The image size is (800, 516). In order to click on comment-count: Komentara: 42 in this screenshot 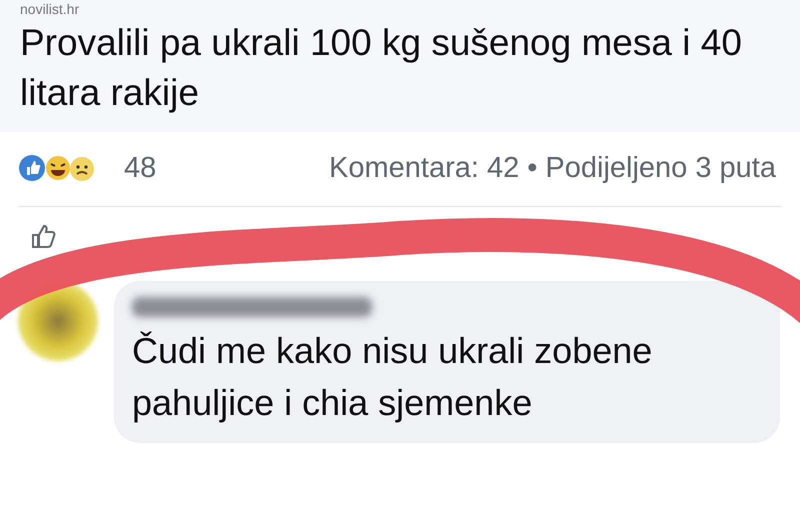, I will do `click(424, 168)`.